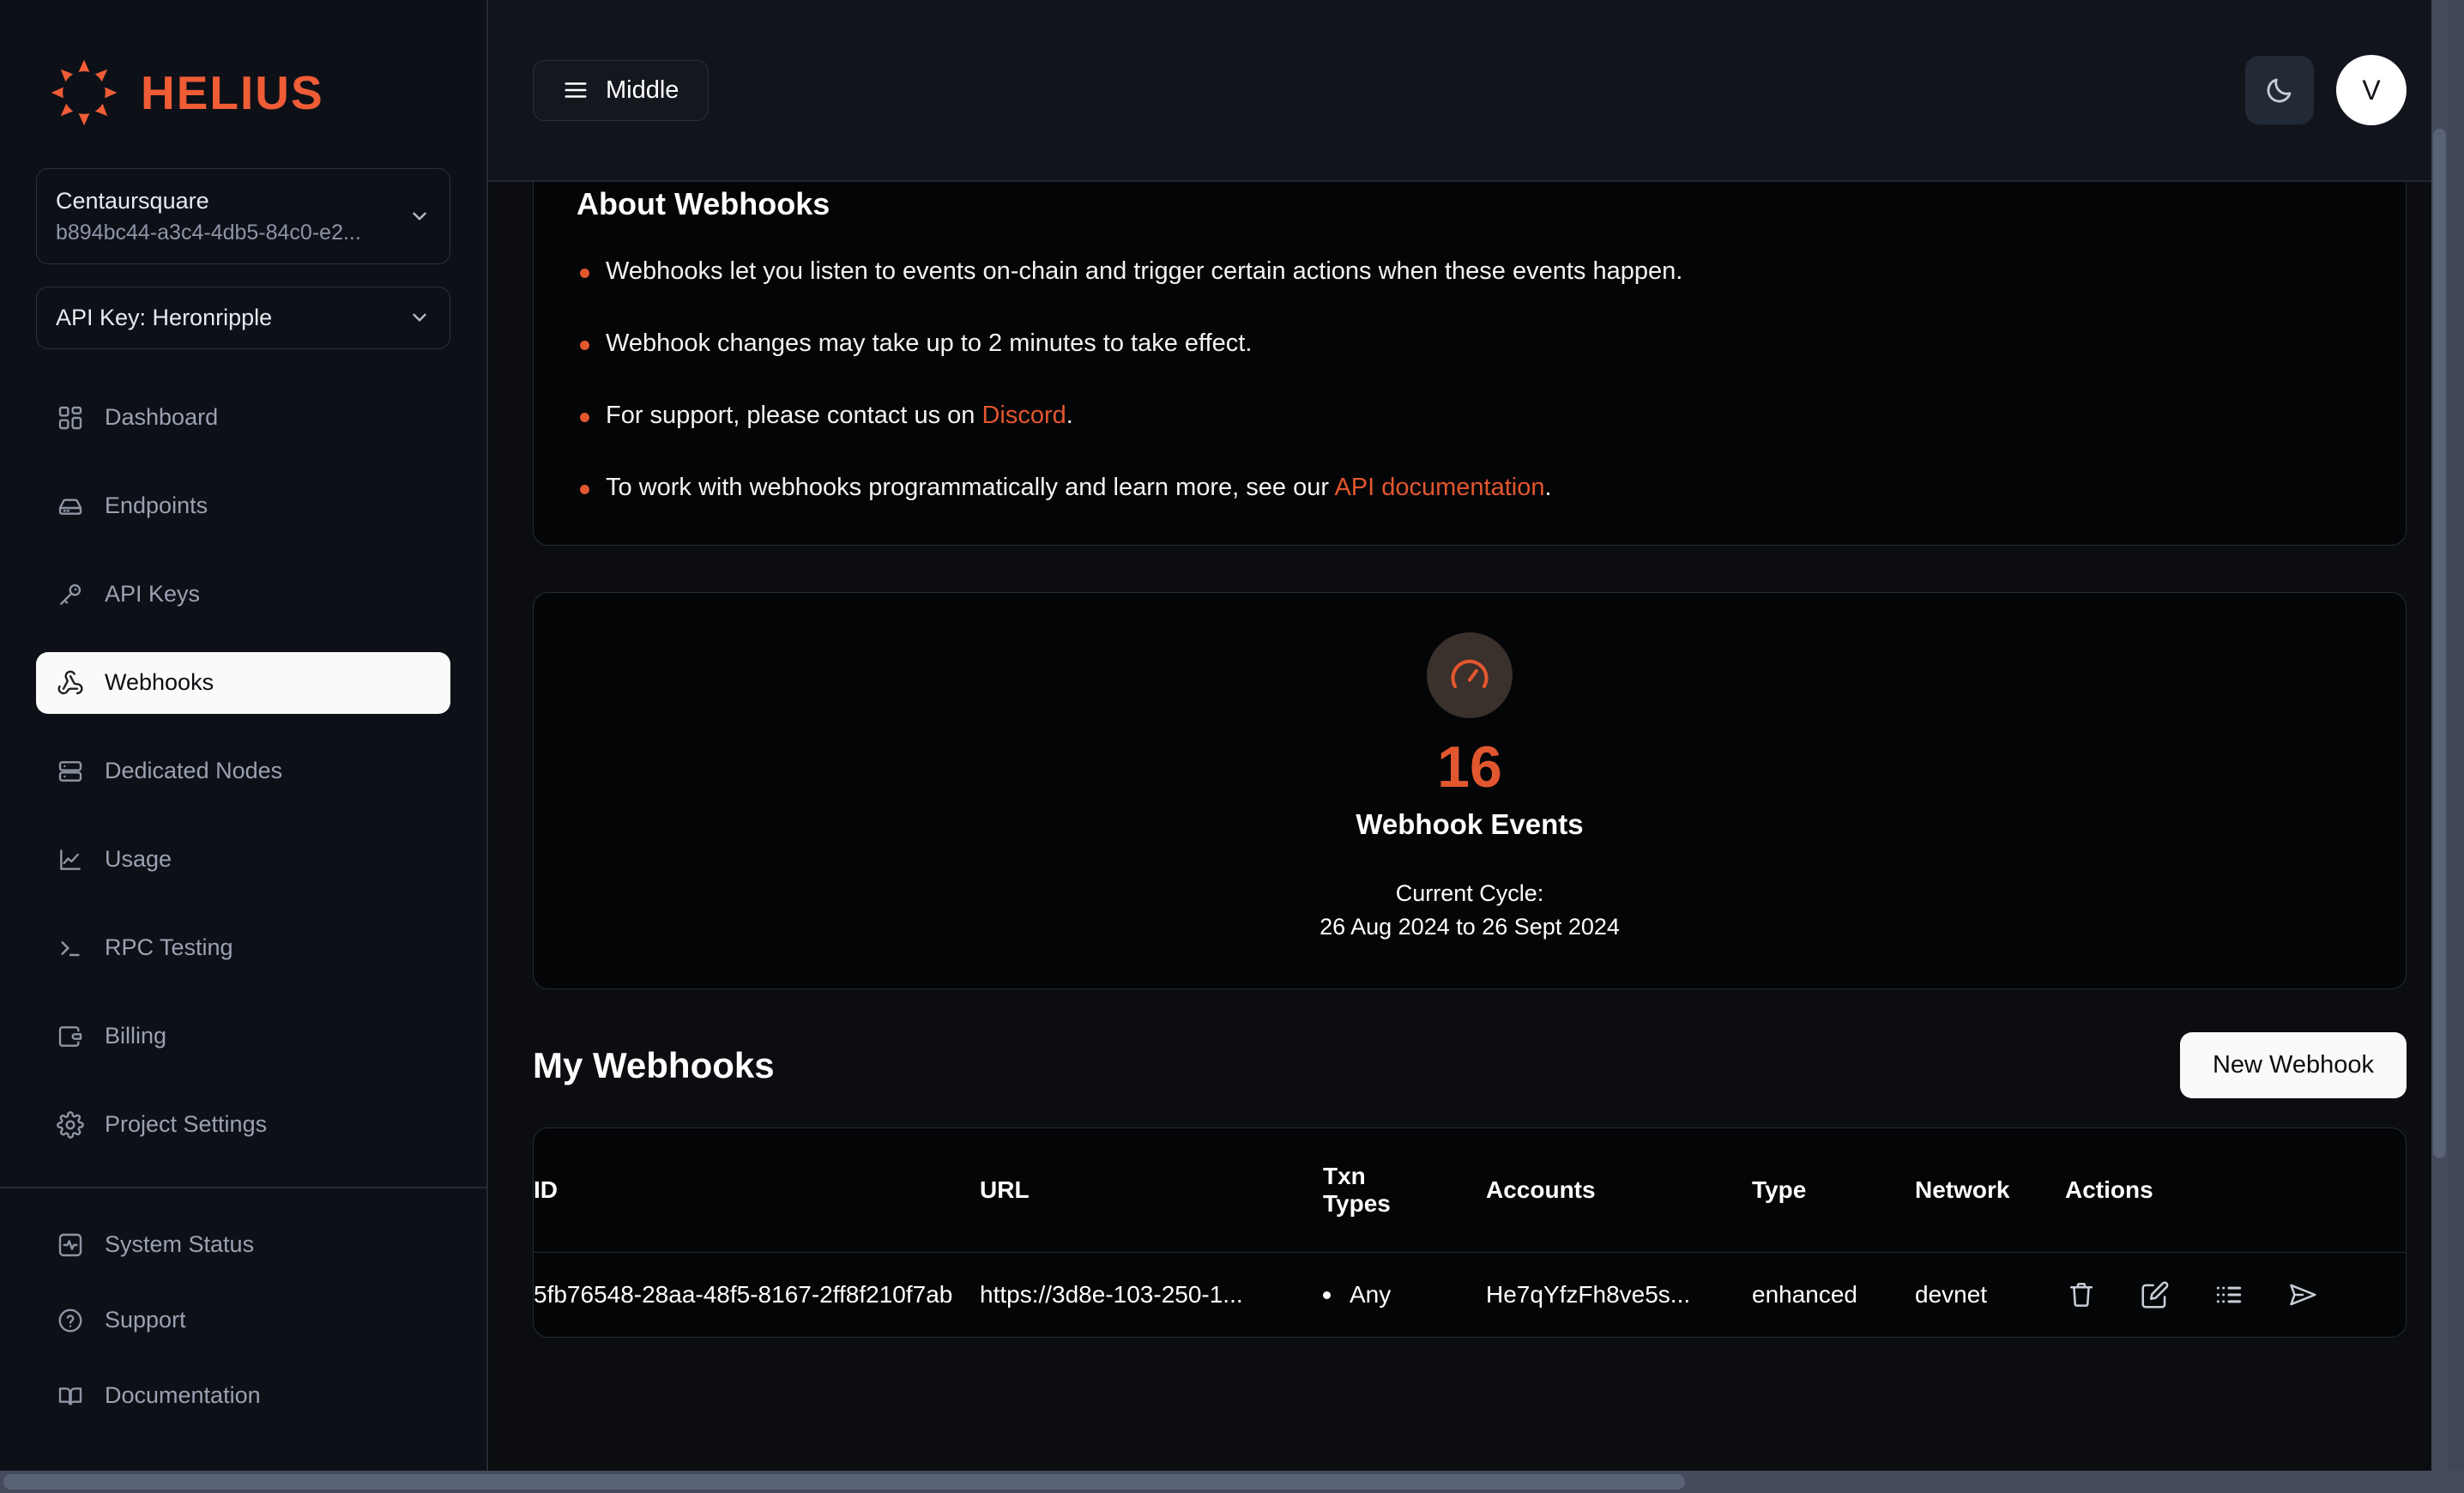 The width and height of the screenshot is (2464, 1493). I want to click on send-icon, so click(2302, 1294).